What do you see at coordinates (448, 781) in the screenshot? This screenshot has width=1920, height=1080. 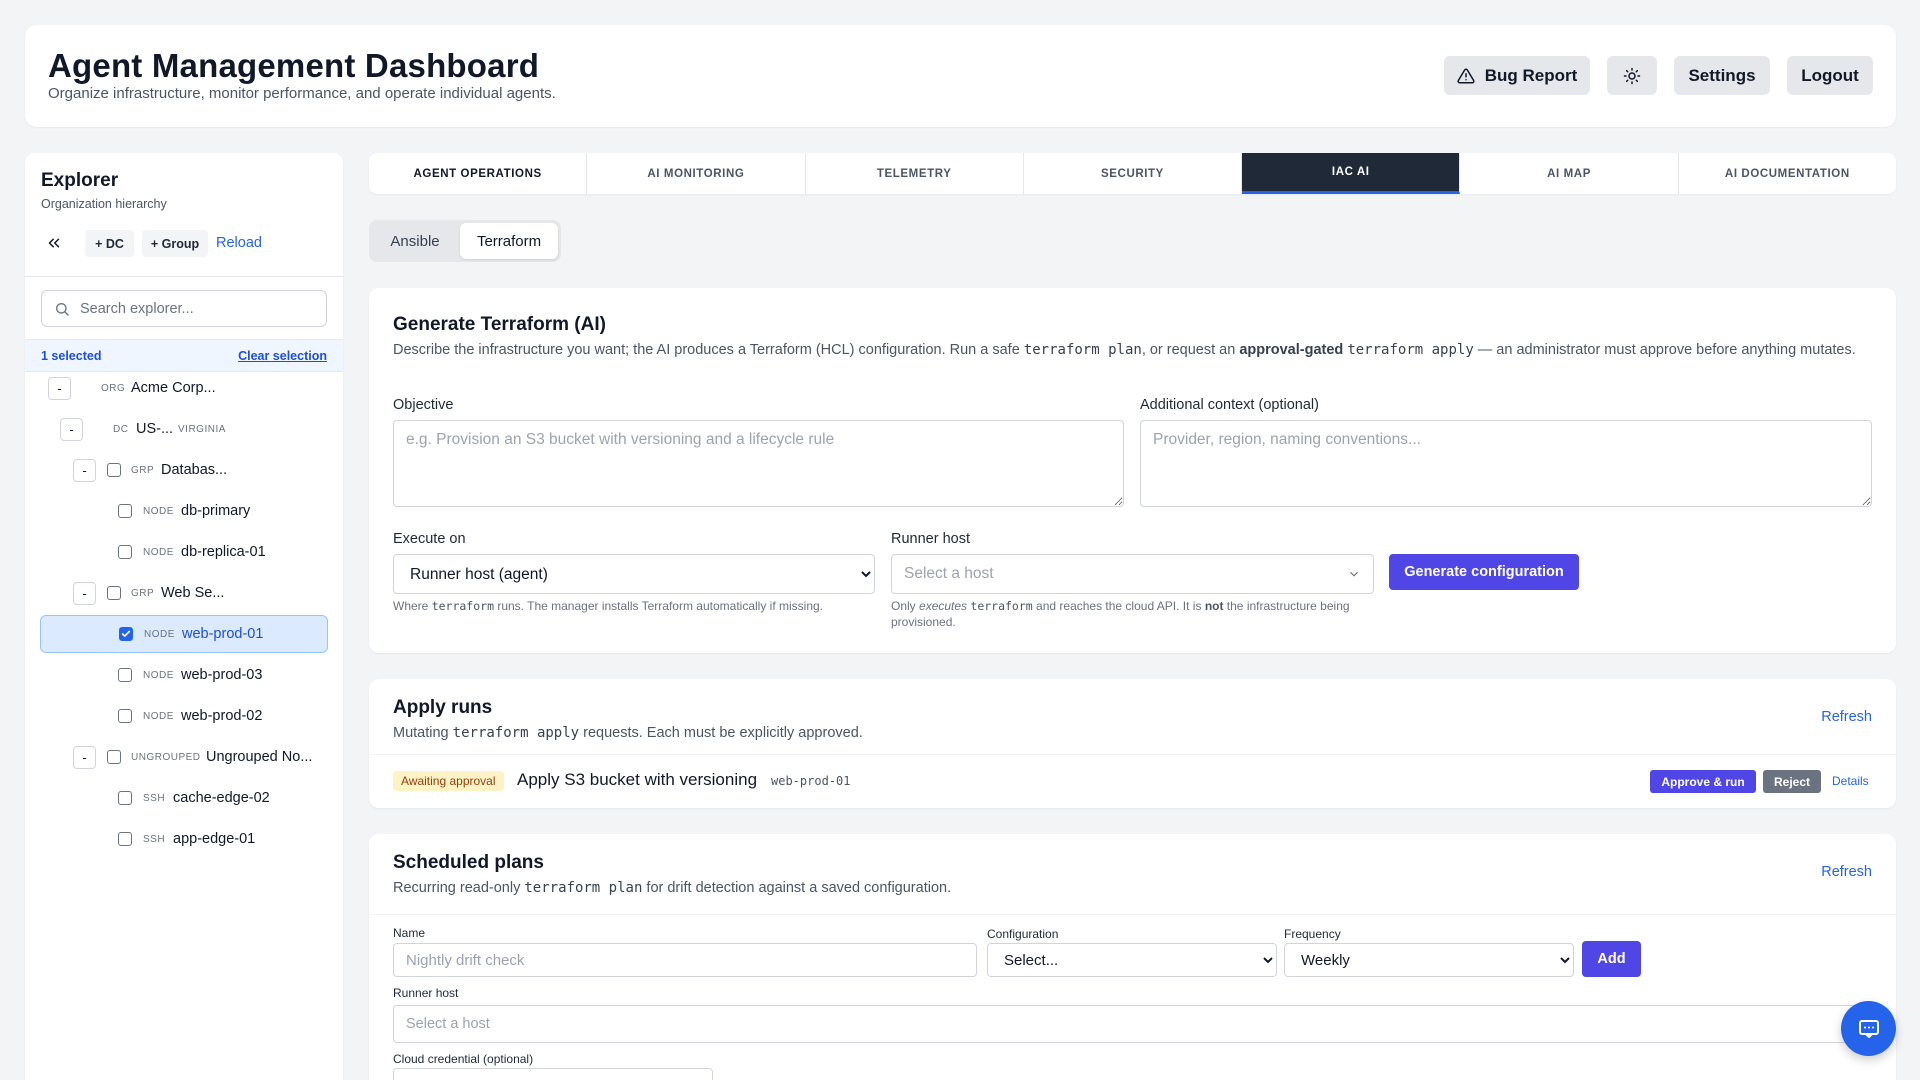 I see `status-badge: Awaiting approval` at bounding box center [448, 781].